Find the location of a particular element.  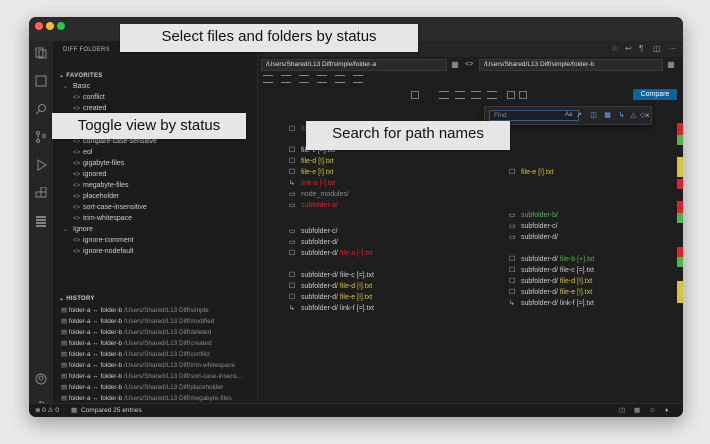

panel-icon is located at coordinates (41, 81).